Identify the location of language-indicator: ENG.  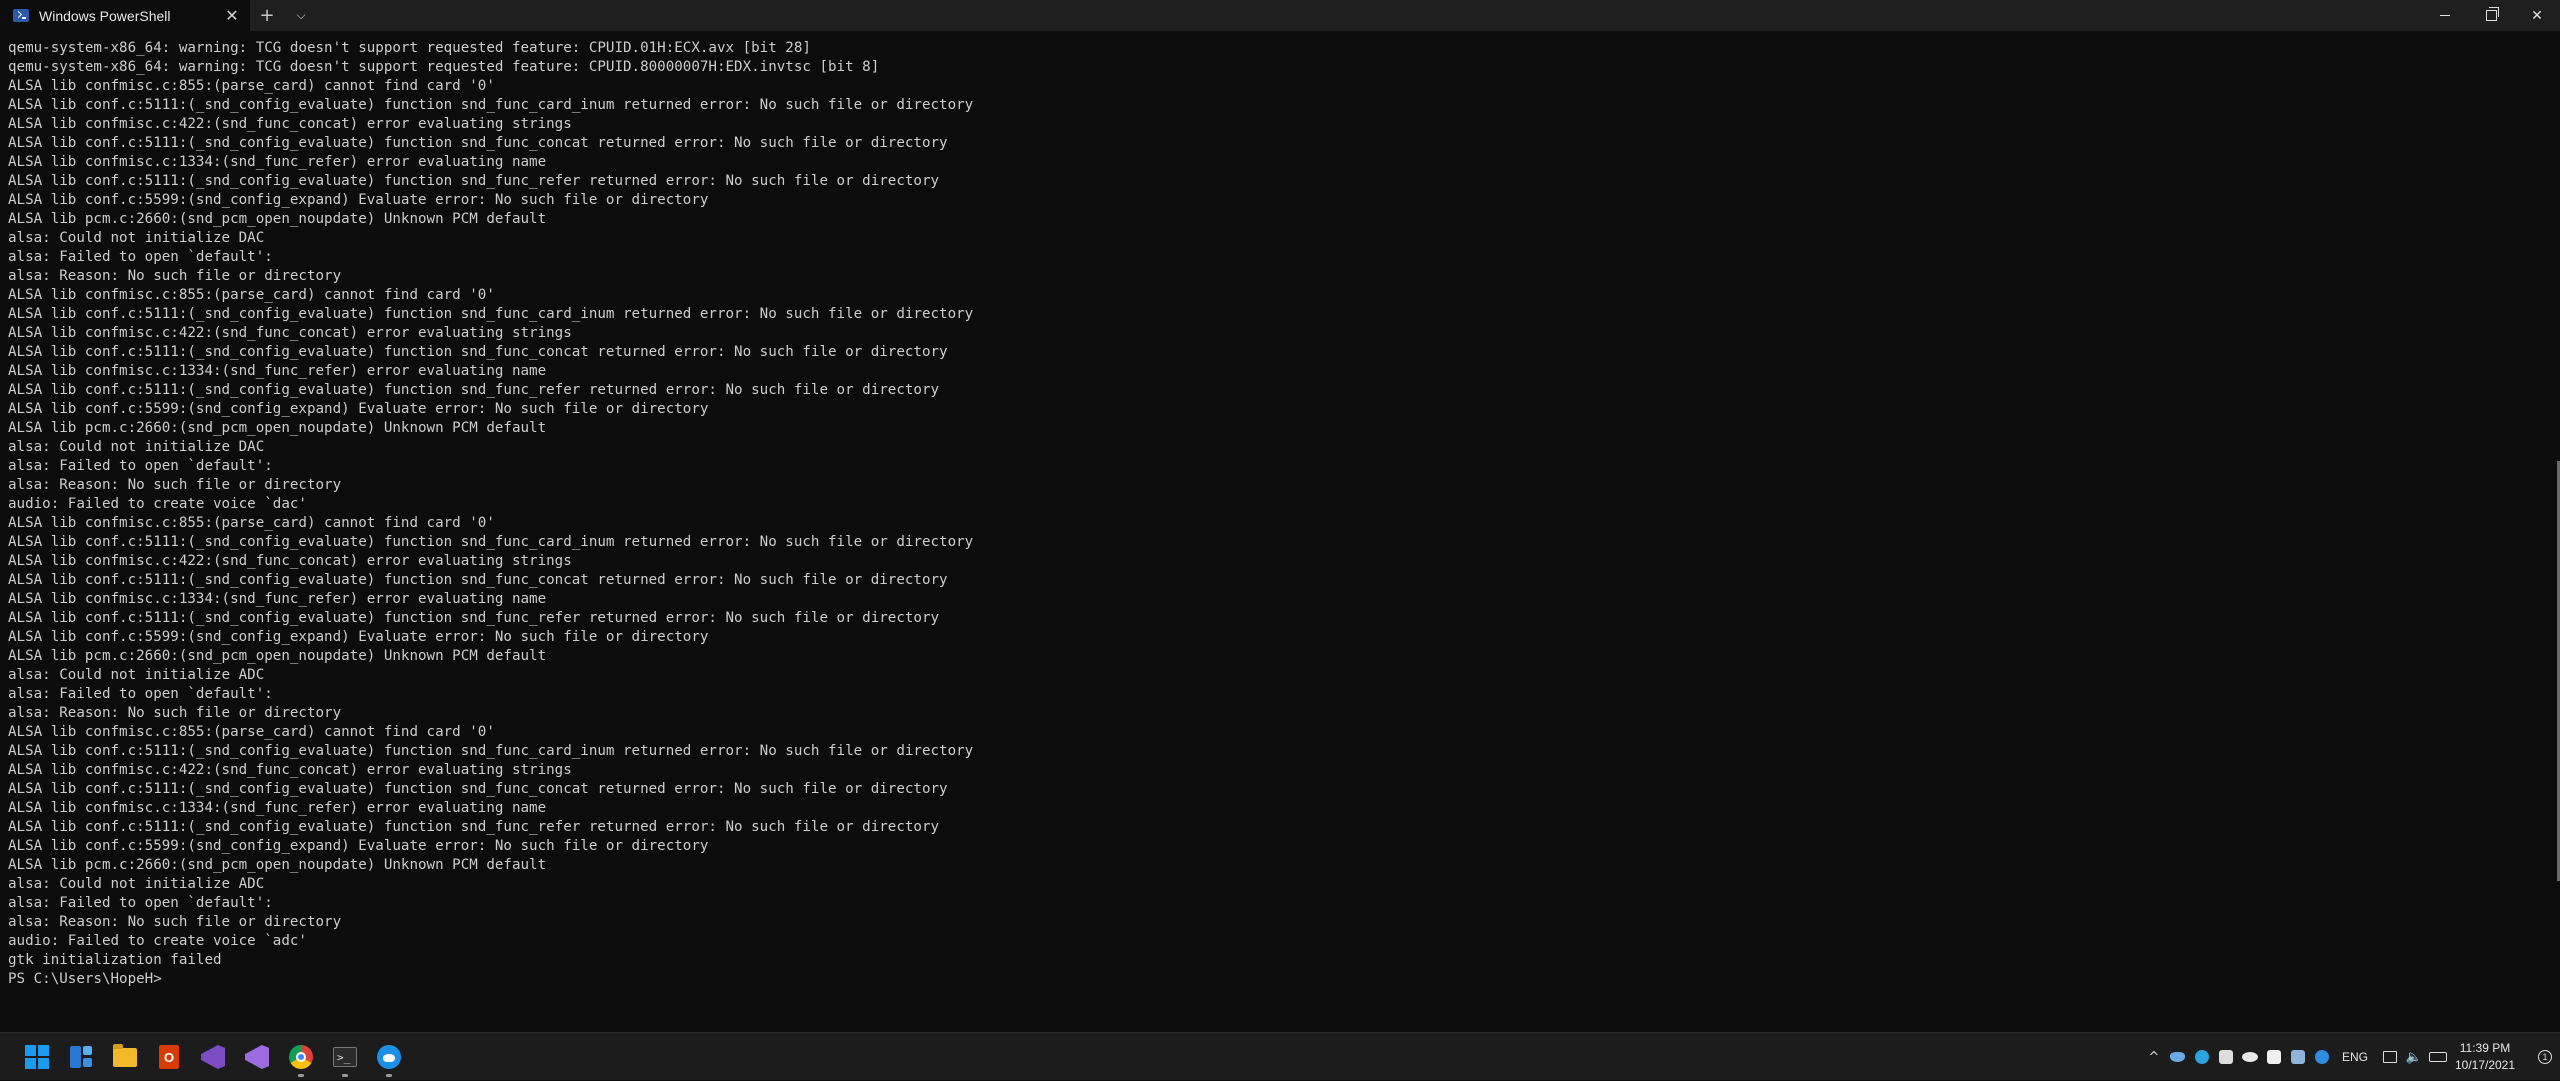
(2356, 1057).